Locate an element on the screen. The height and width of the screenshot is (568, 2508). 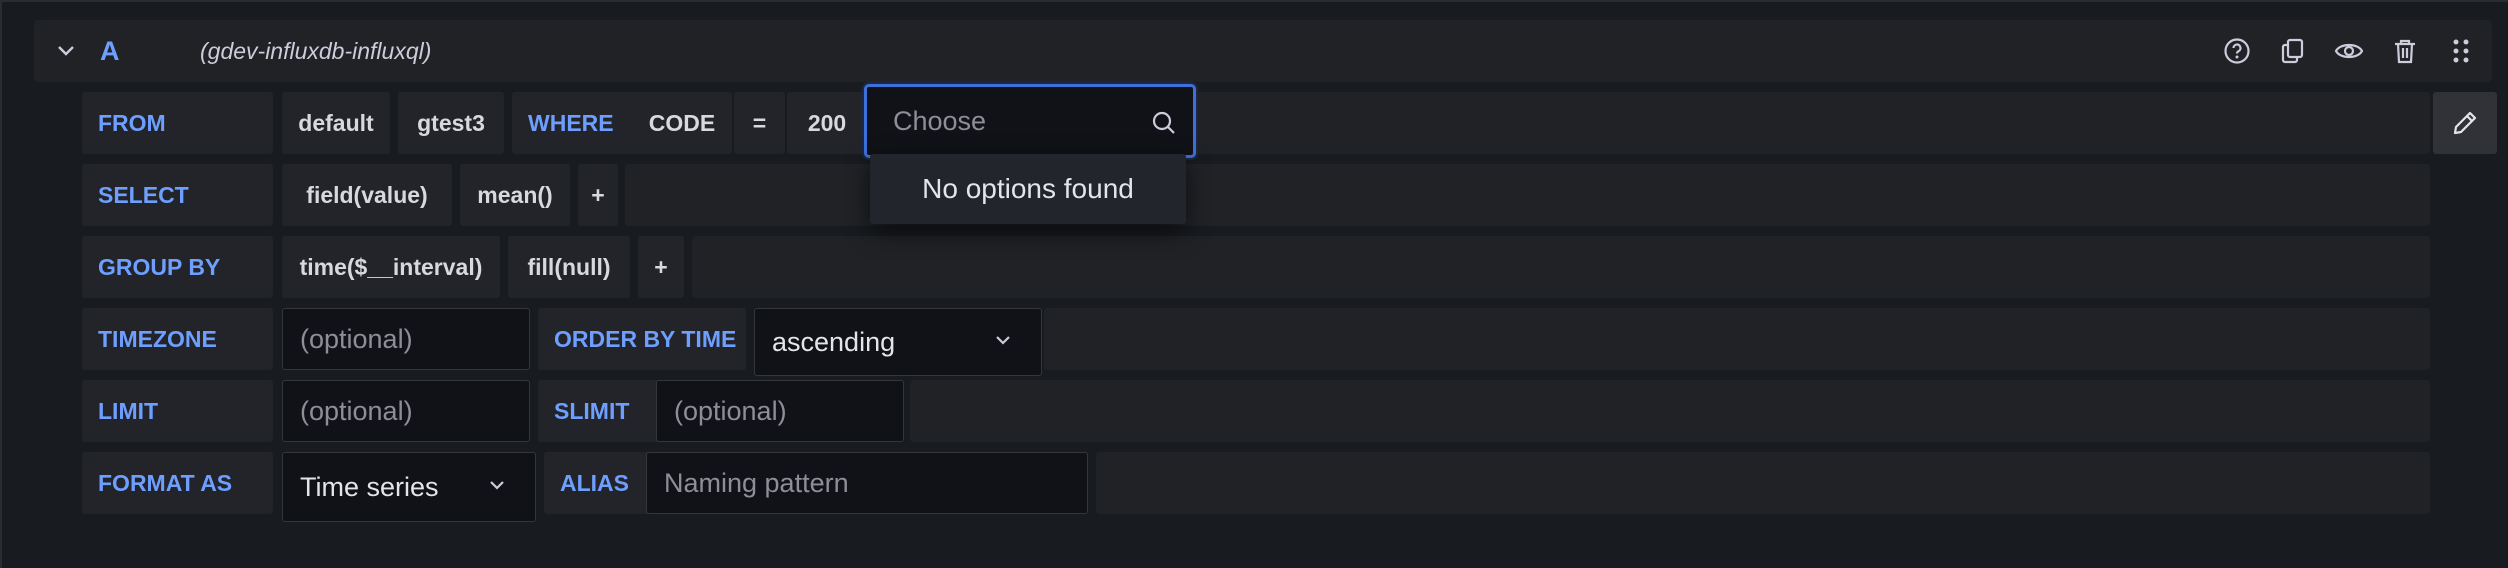
drag-handle is located at coordinates (2461, 51).